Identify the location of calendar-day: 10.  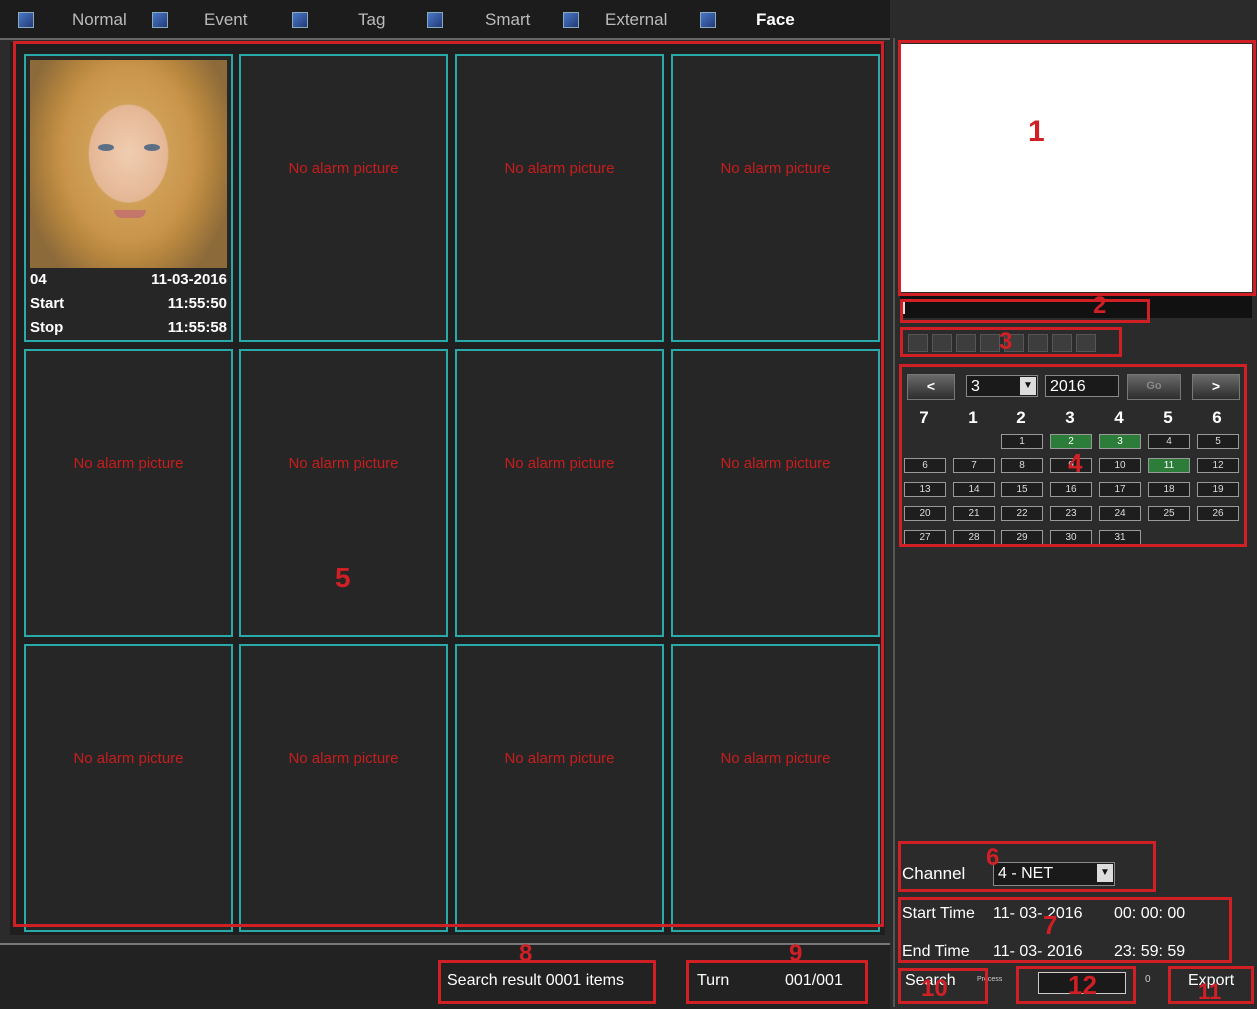
(1120, 465).